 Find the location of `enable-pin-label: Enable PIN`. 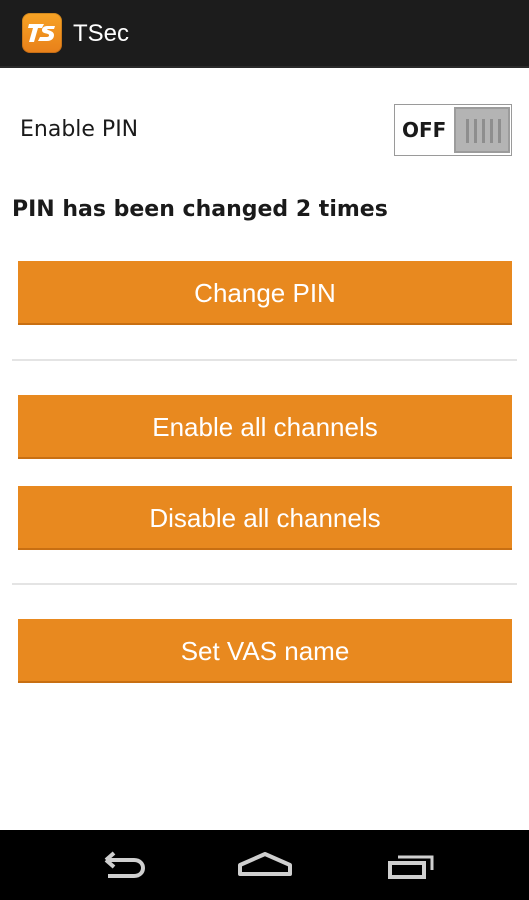

enable-pin-label: Enable PIN is located at coordinates (79, 129).